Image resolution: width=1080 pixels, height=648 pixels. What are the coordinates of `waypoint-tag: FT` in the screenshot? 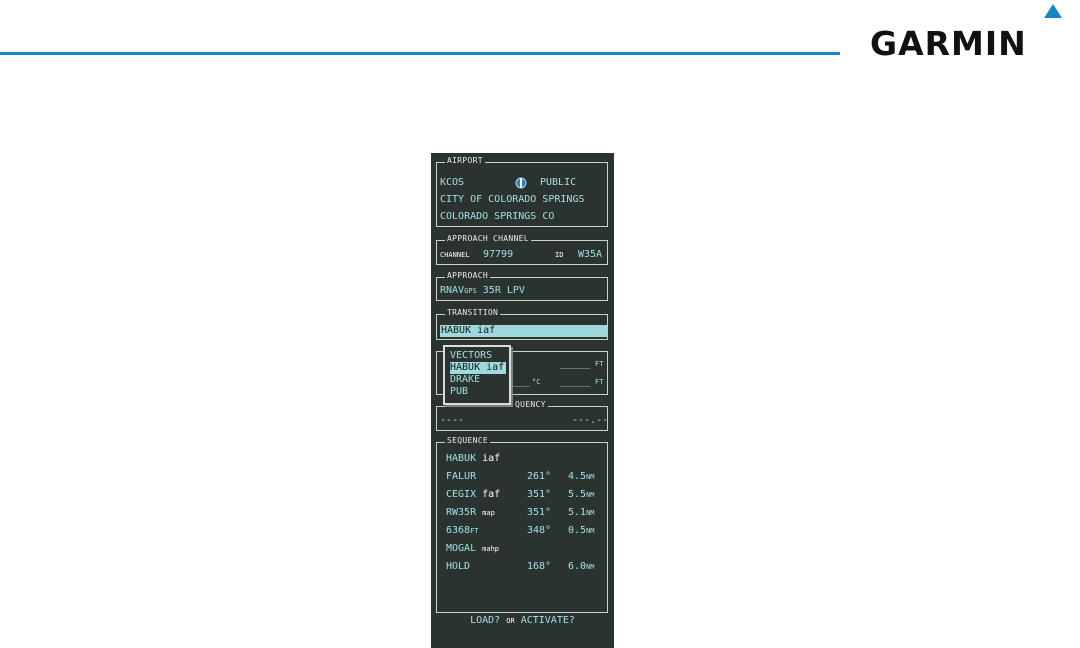 It's located at (474, 531).